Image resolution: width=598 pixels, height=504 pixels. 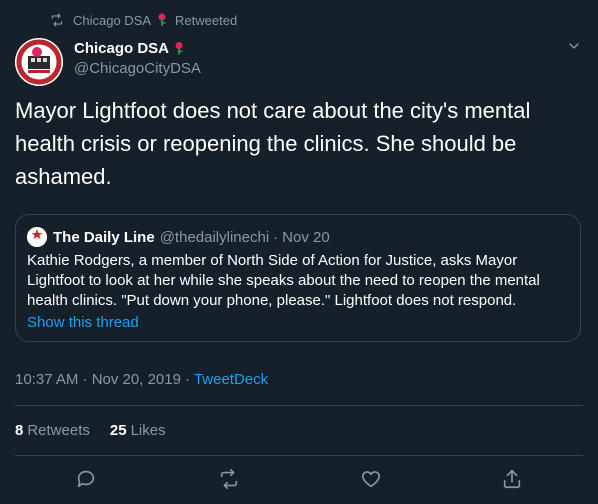 What do you see at coordinates (137, 58) in the screenshot?
I see `author-block: Chicago DSA @ChicagoCityDSA` at bounding box center [137, 58].